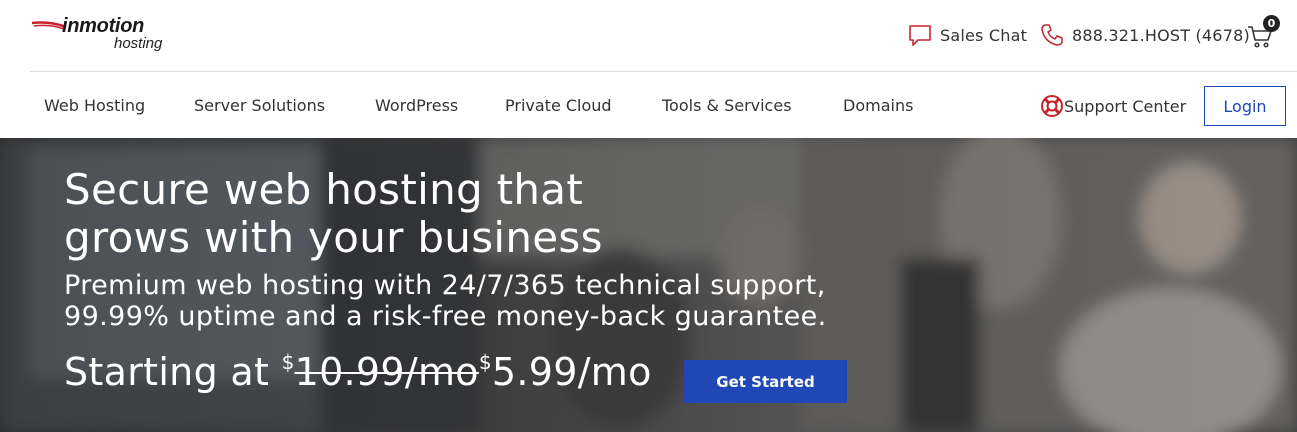 This screenshot has height=432, width=1297. I want to click on get-started-button: Get Started, so click(765, 381).